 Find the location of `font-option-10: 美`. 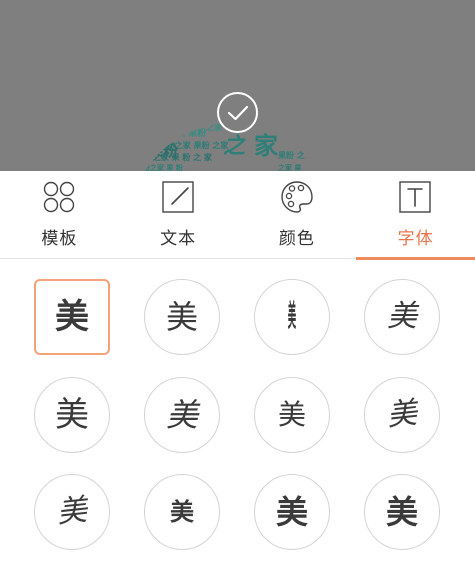

font-option-10: 美 is located at coordinates (182, 512).